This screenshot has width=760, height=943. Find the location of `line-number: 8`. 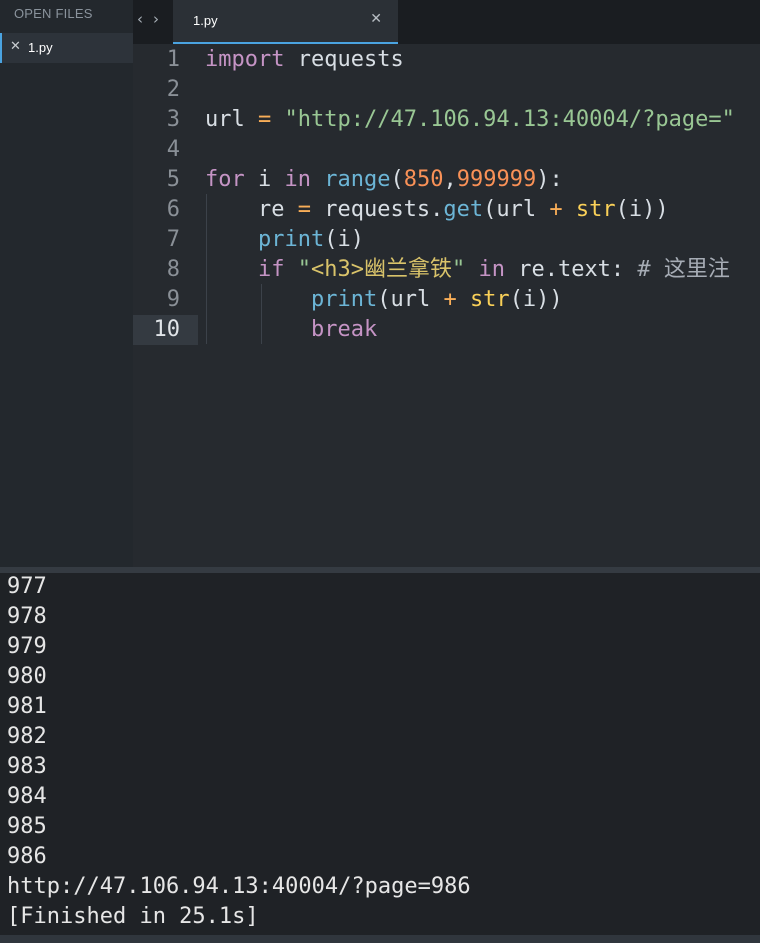

line-number: 8 is located at coordinates (173, 269).